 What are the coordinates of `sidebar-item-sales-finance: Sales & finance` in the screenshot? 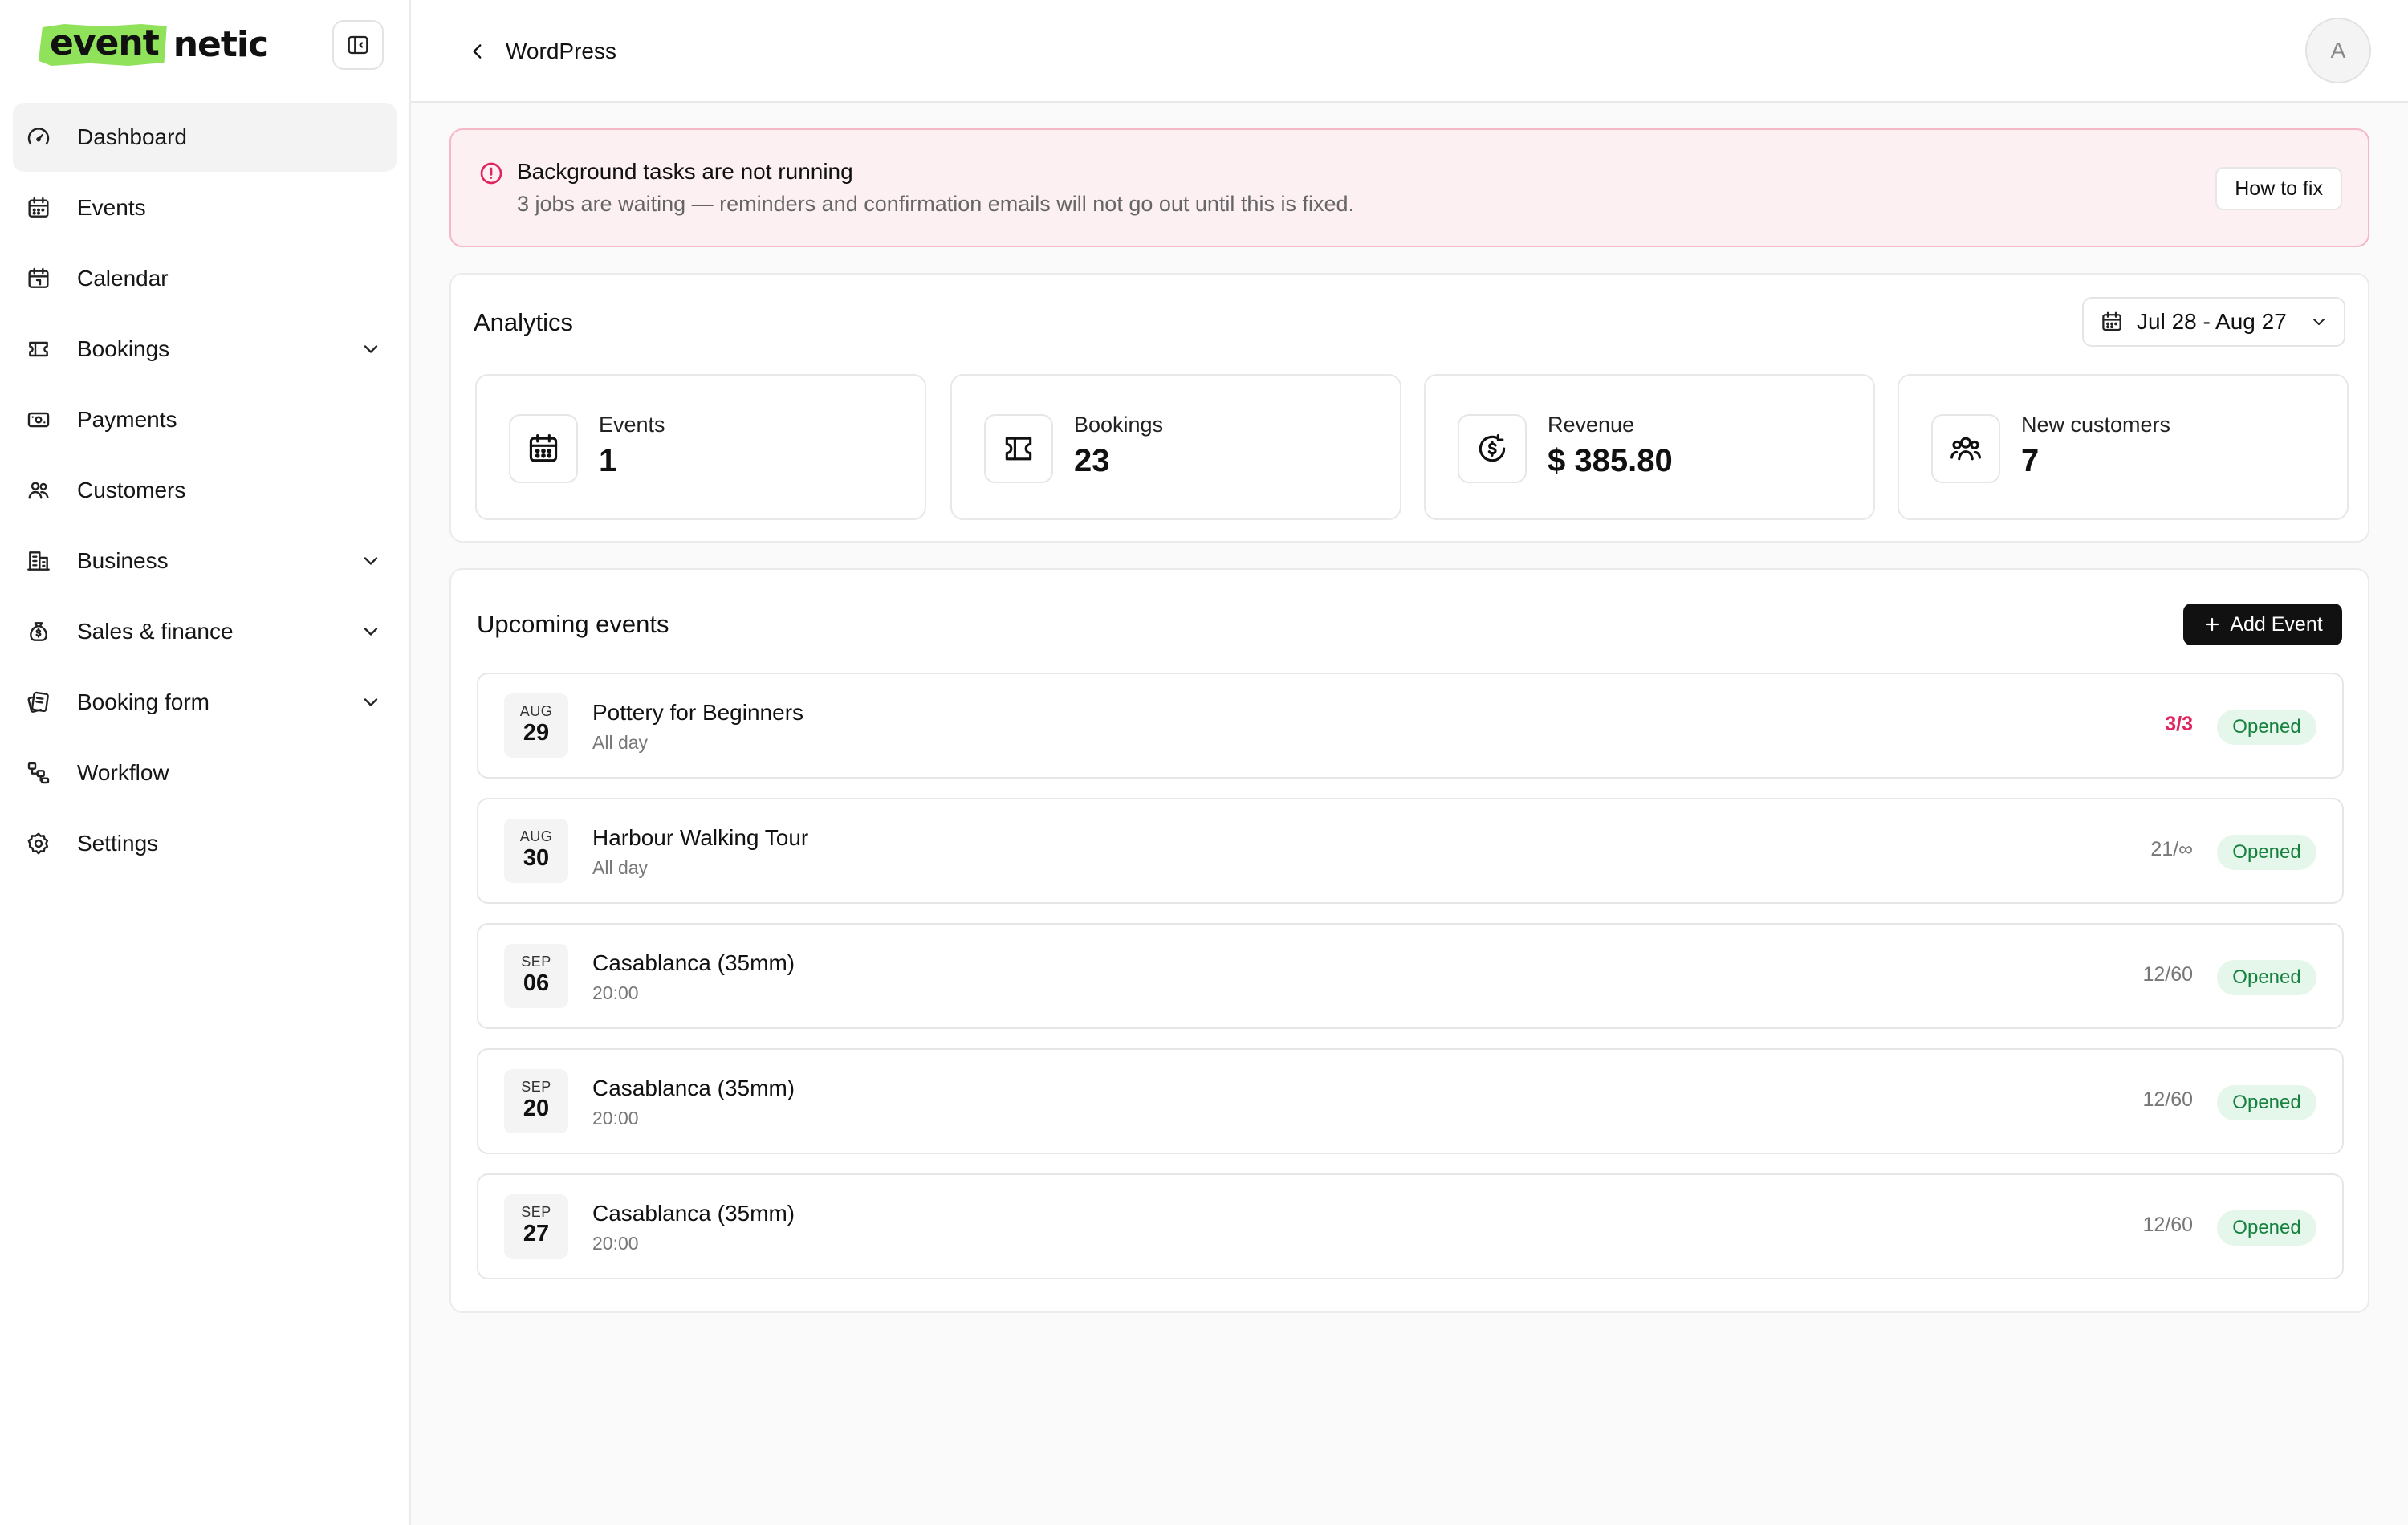 It's located at (205, 631).